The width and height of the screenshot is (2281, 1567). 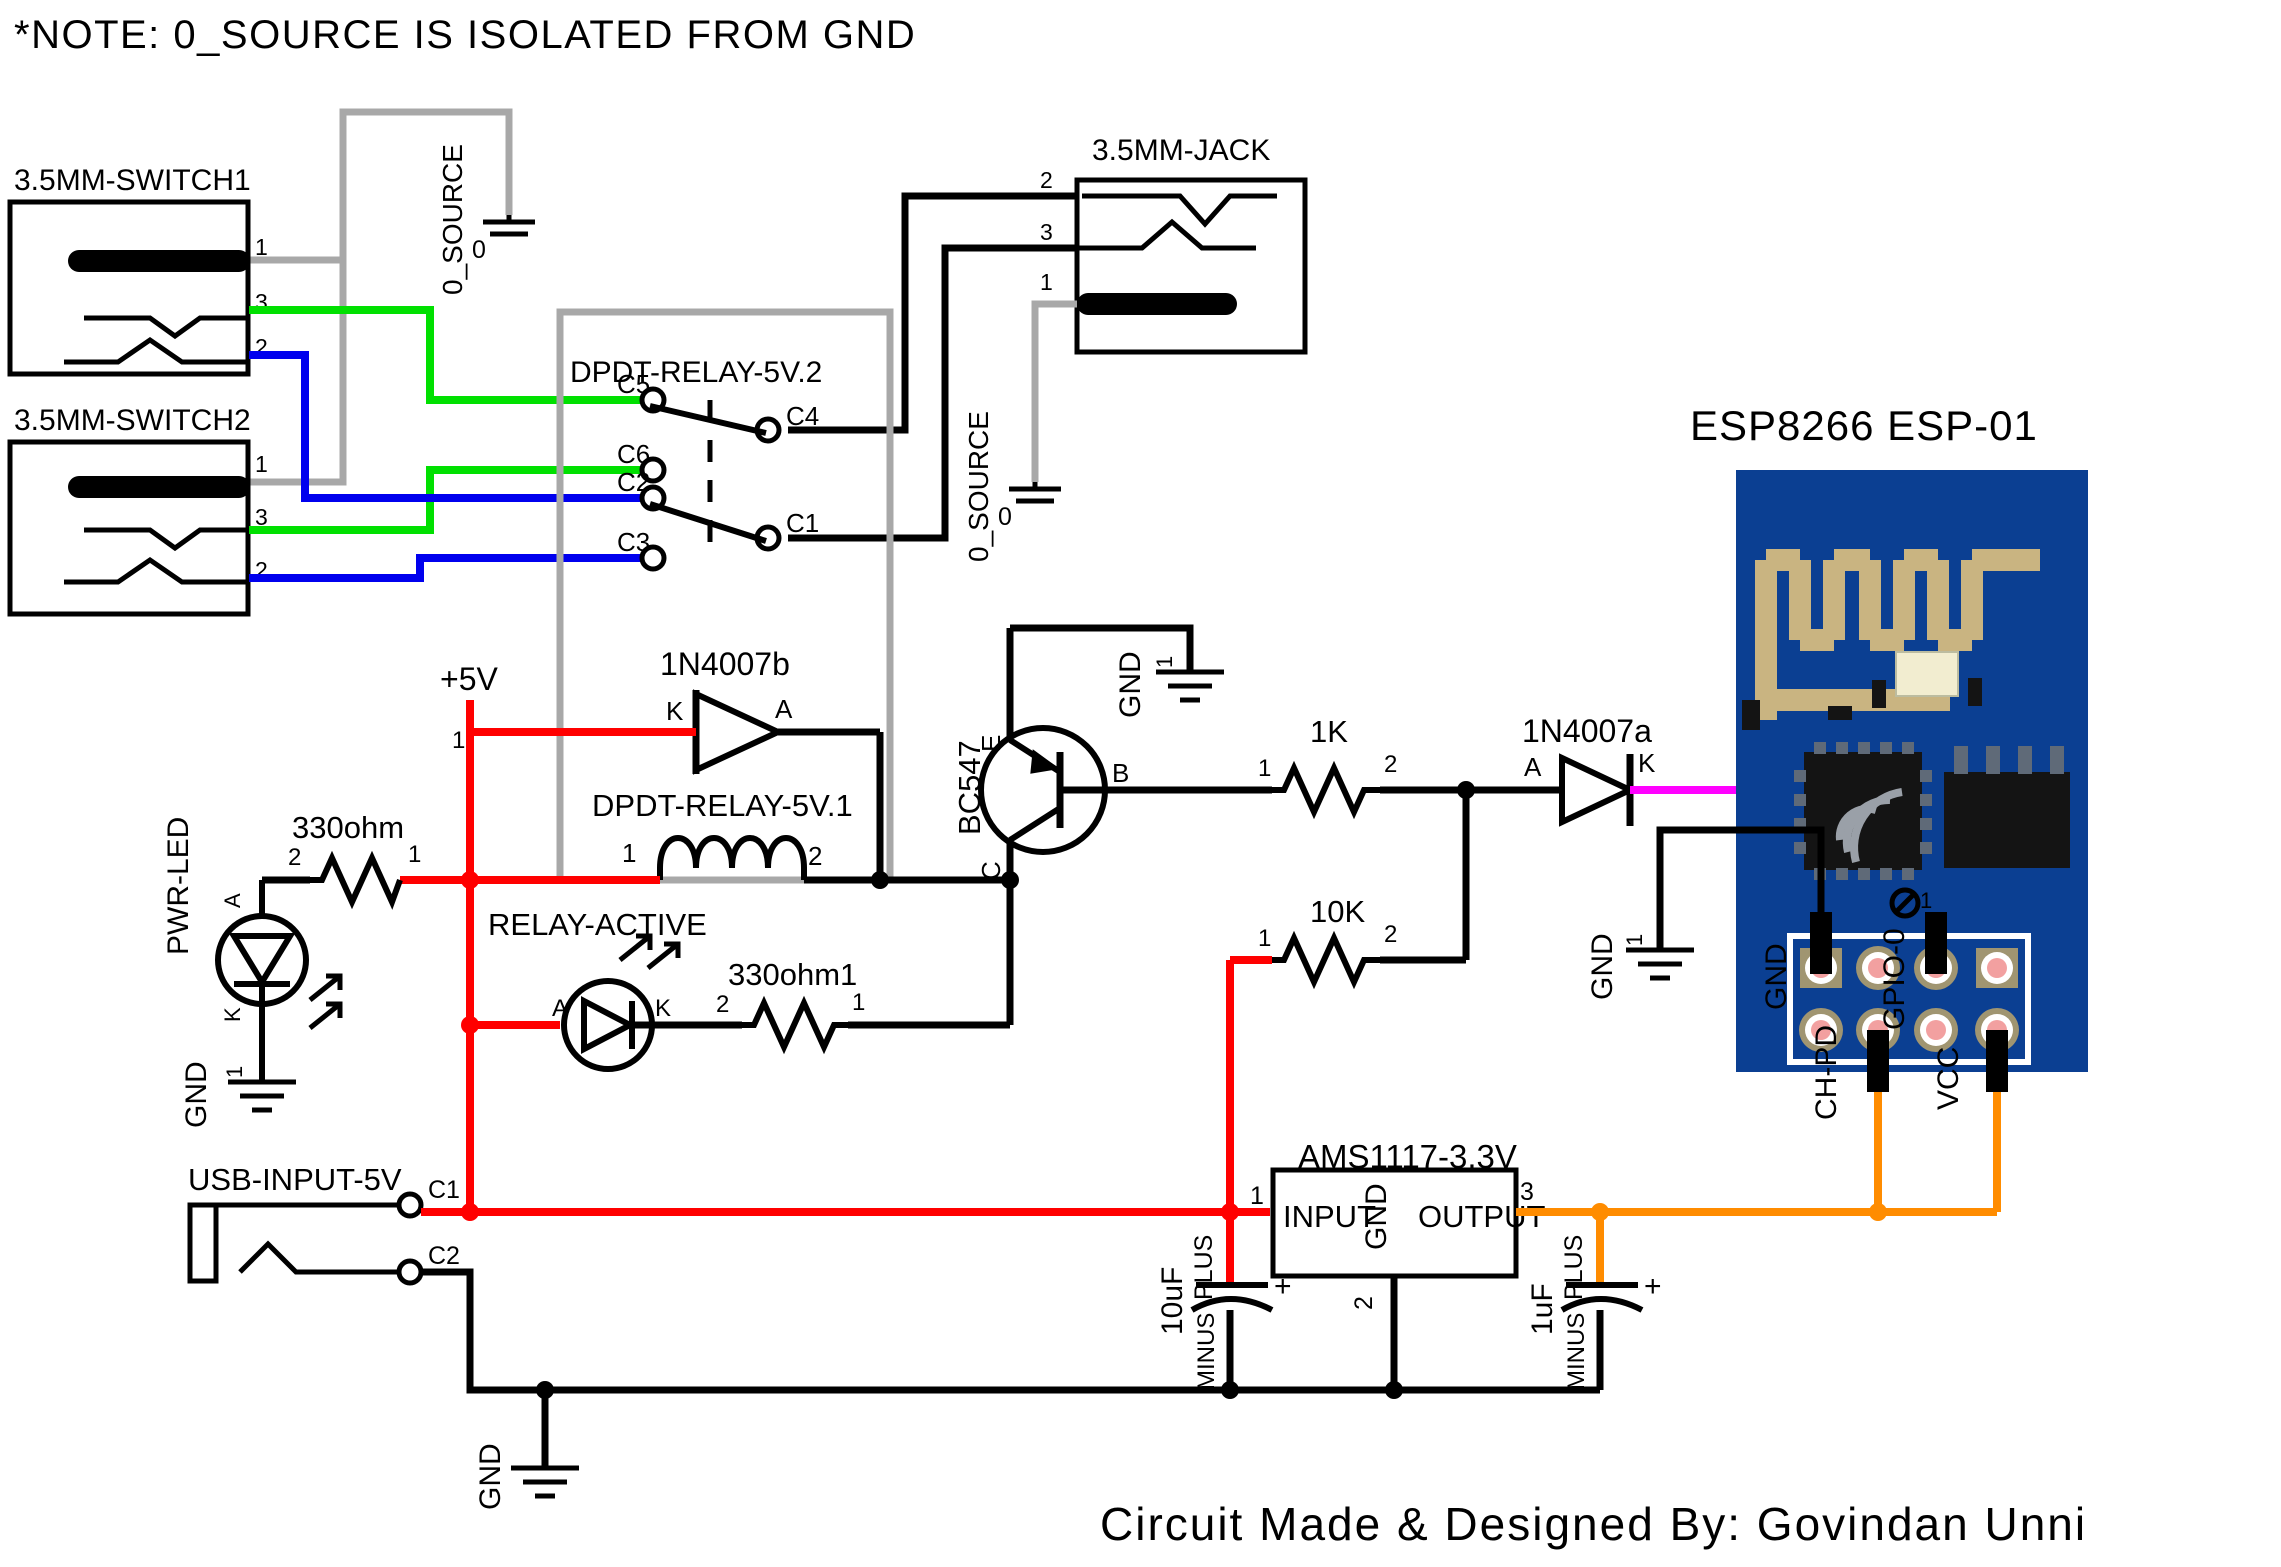 What do you see at coordinates (722, 805) in the screenshot?
I see `relay-coil-label: DPDT-RELAY-5V.1` at bounding box center [722, 805].